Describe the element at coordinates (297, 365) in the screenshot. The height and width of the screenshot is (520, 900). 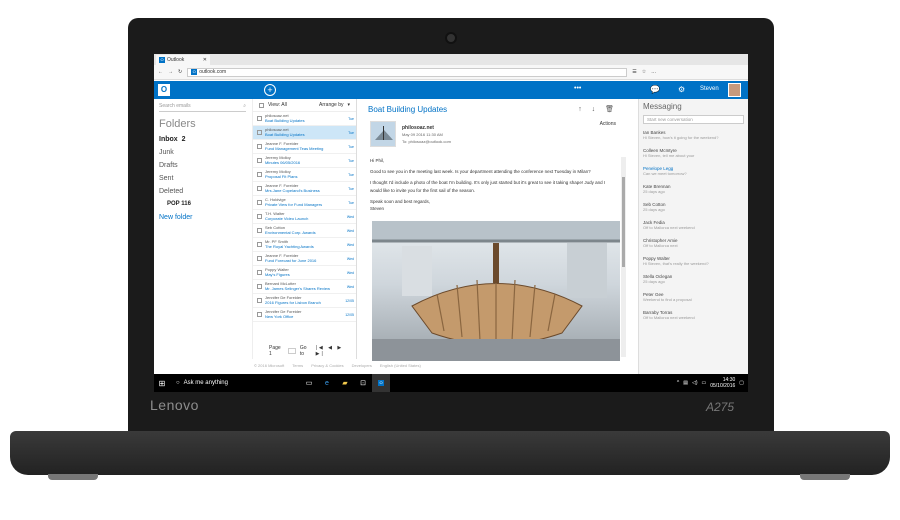
I see `footer-link-terms: Terms` at that location.